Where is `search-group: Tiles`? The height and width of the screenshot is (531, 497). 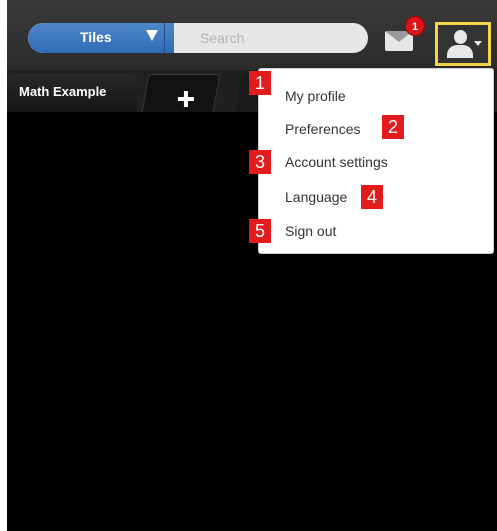
search-group: Tiles is located at coordinates (198, 38).